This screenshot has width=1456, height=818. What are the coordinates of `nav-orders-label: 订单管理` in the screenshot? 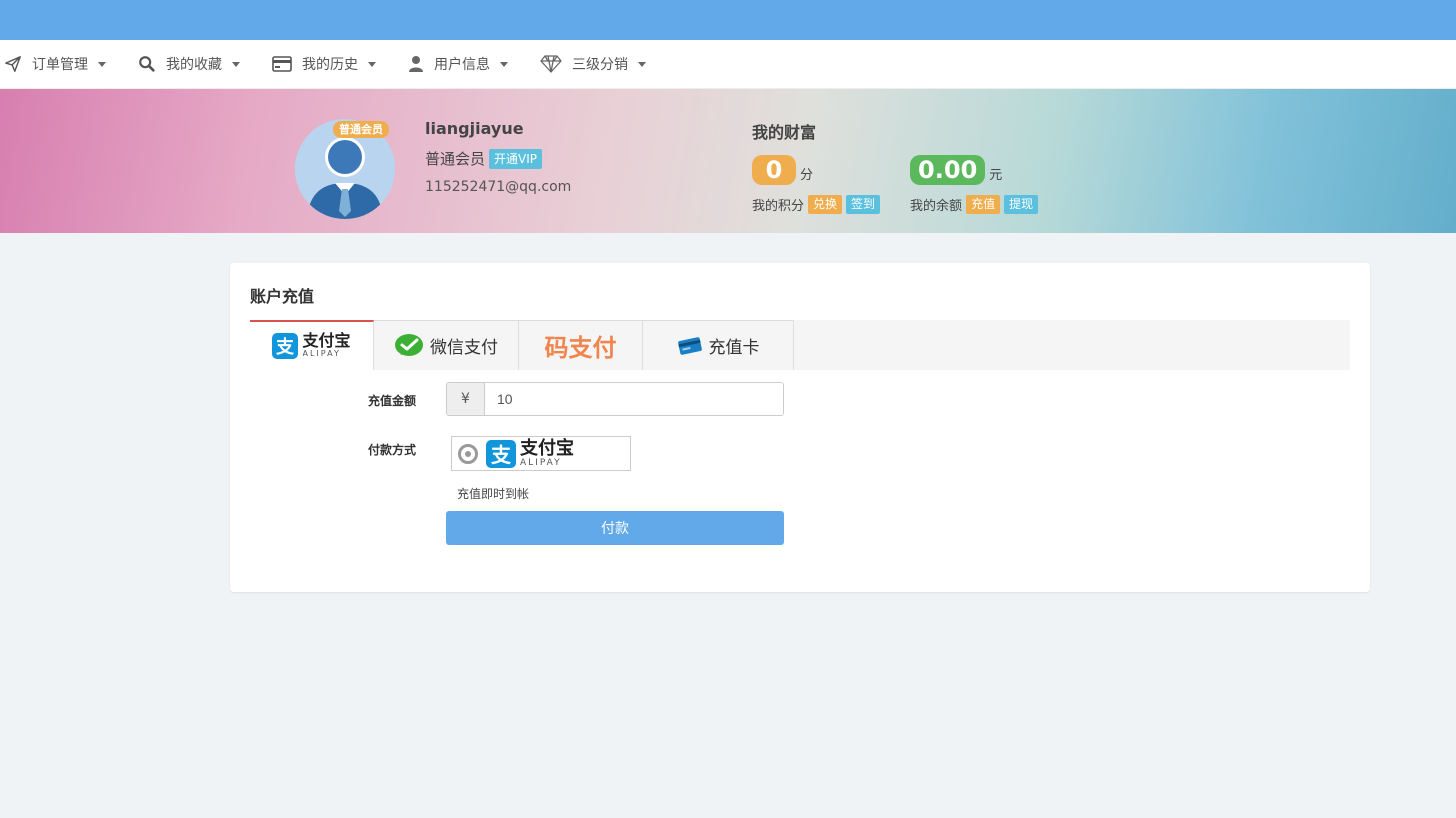 It's located at (60, 65).